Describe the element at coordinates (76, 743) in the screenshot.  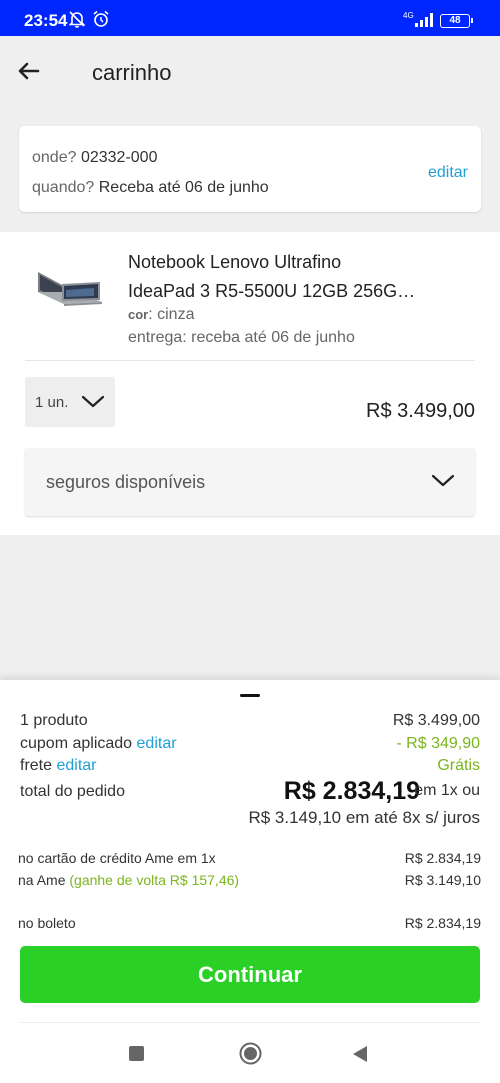
I see `coupon-label: cupom aplicado` at that location.